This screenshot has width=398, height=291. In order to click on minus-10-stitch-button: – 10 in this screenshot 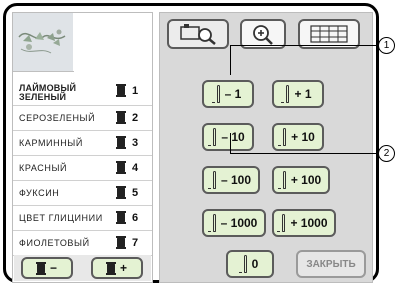, I will do `click(228, 137)`.